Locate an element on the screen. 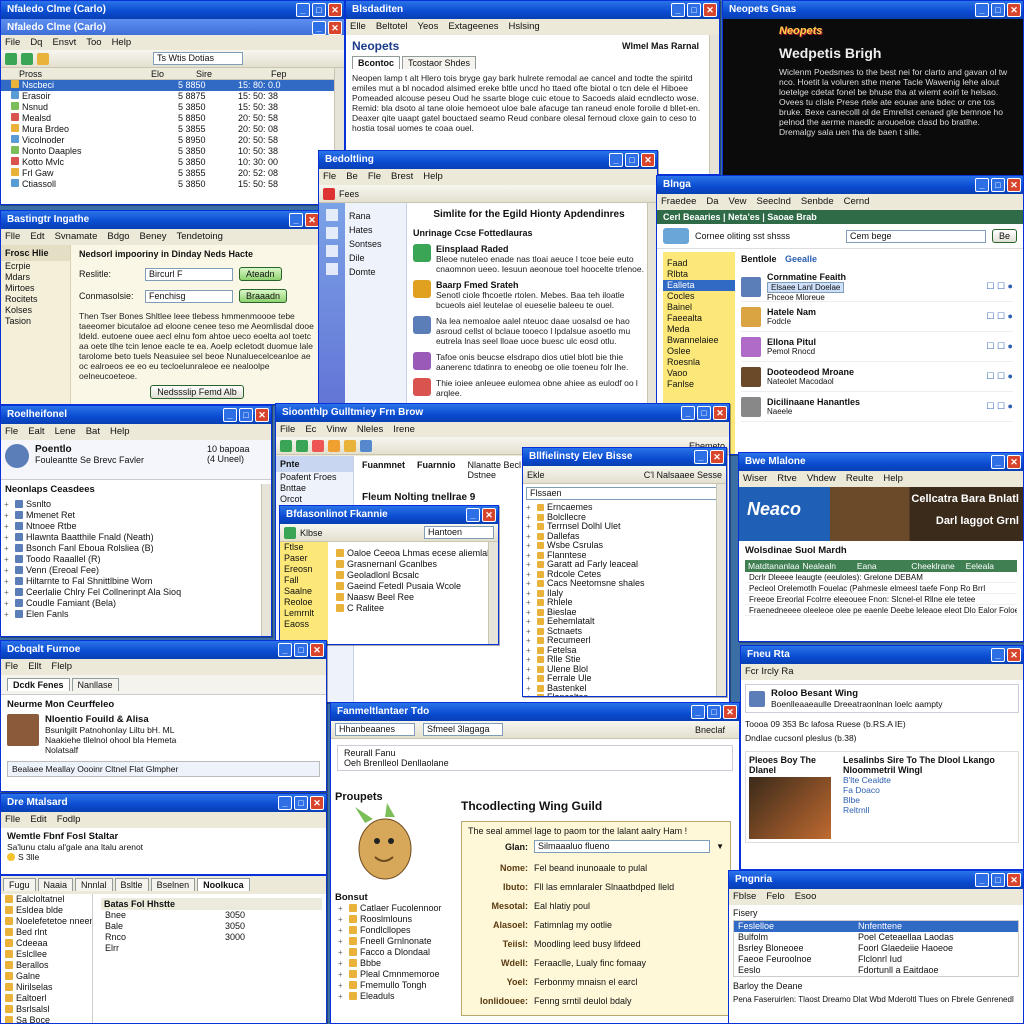 The width and height of the screenshot is (1024, 1024). sidebar-item: Ealleta is located at coordinates (699, 285).